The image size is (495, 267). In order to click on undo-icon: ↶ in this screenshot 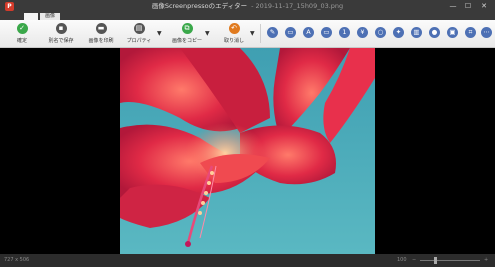, I will do `click(234, 28)`.